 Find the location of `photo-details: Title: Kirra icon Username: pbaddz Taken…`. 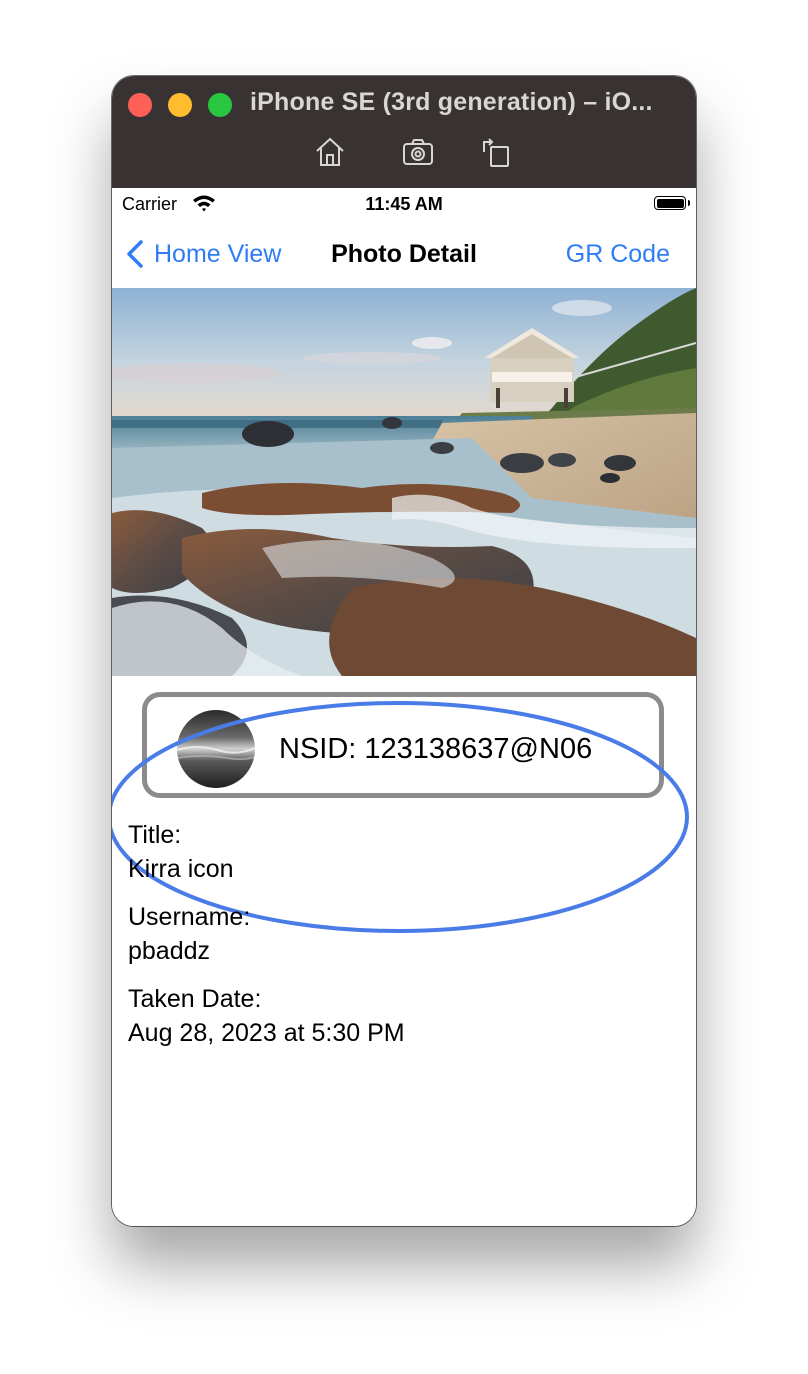

photo-details: Title: Kirra icon Username: pbaddz Taken… is located at coordinates (403, 941).